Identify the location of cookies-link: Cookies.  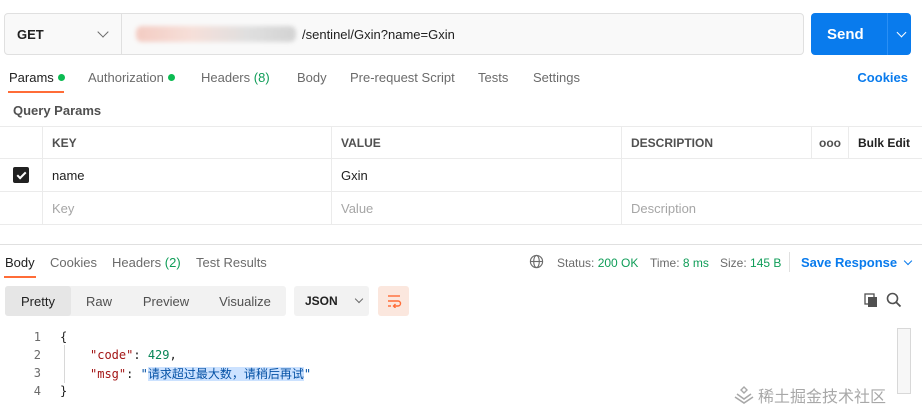
(882, 77).